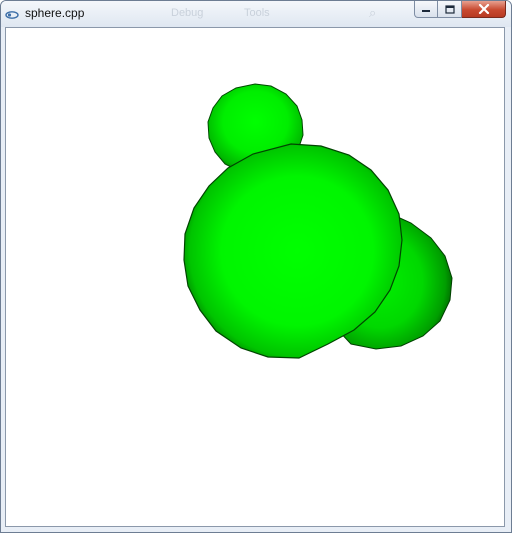 The width and height of the screenshot is (512, 533). What do you see at coordinates (55, 13) in the screenshot?
I see `window-title: sphere.cpp` at bounding box center [55, 13].